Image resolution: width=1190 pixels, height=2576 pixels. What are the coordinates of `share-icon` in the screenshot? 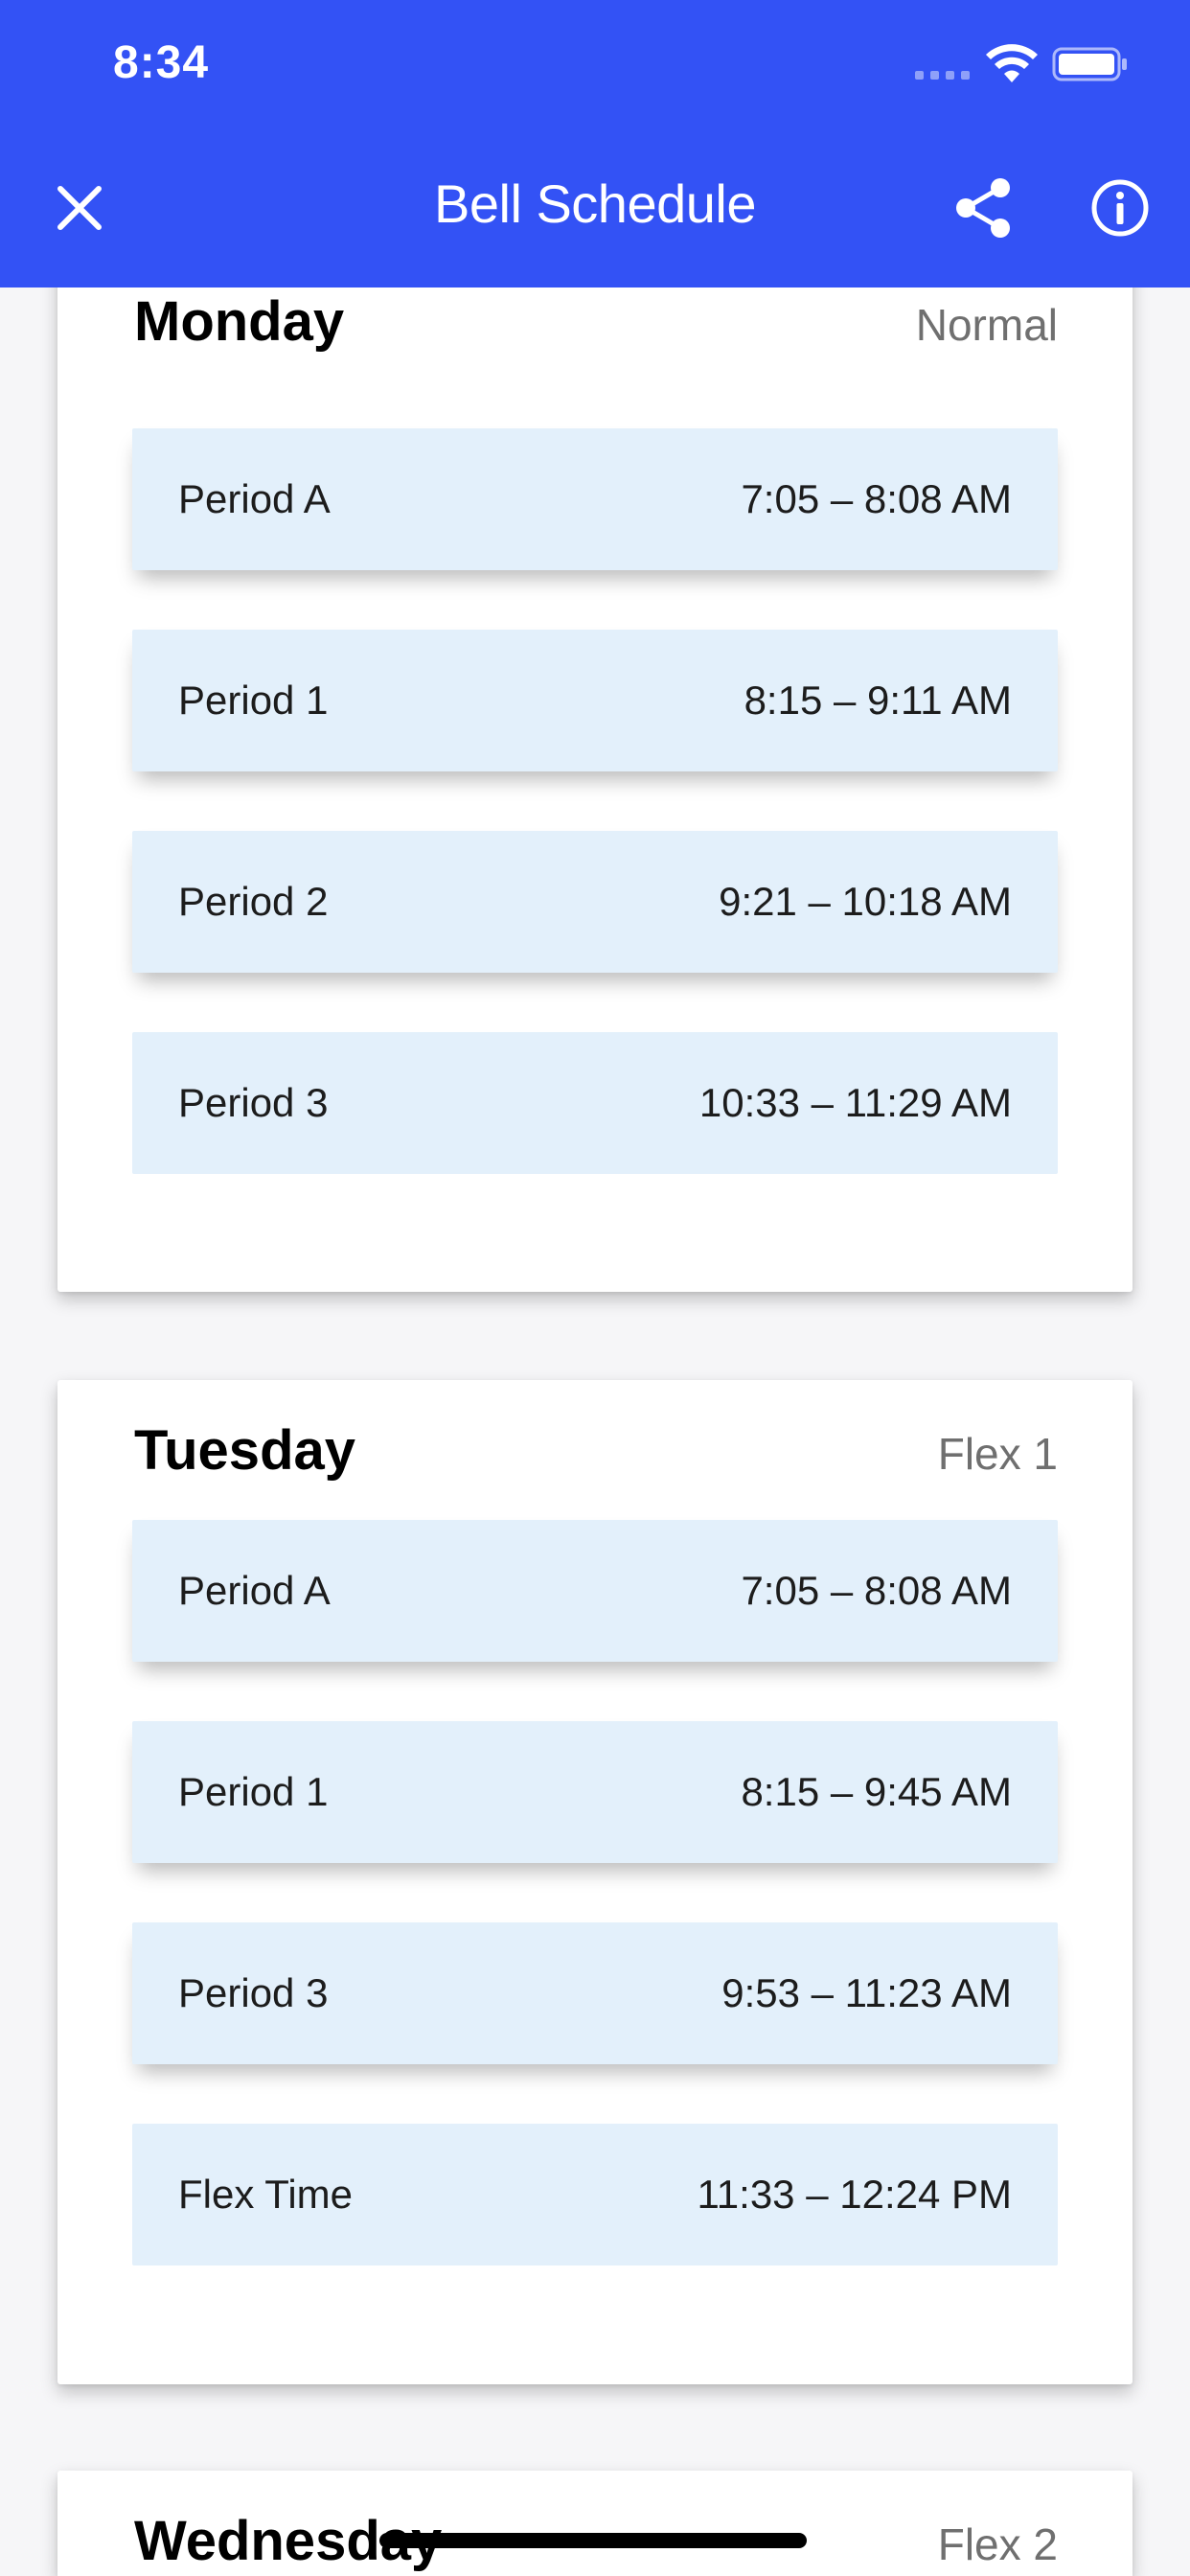 It's located at (983, 208).